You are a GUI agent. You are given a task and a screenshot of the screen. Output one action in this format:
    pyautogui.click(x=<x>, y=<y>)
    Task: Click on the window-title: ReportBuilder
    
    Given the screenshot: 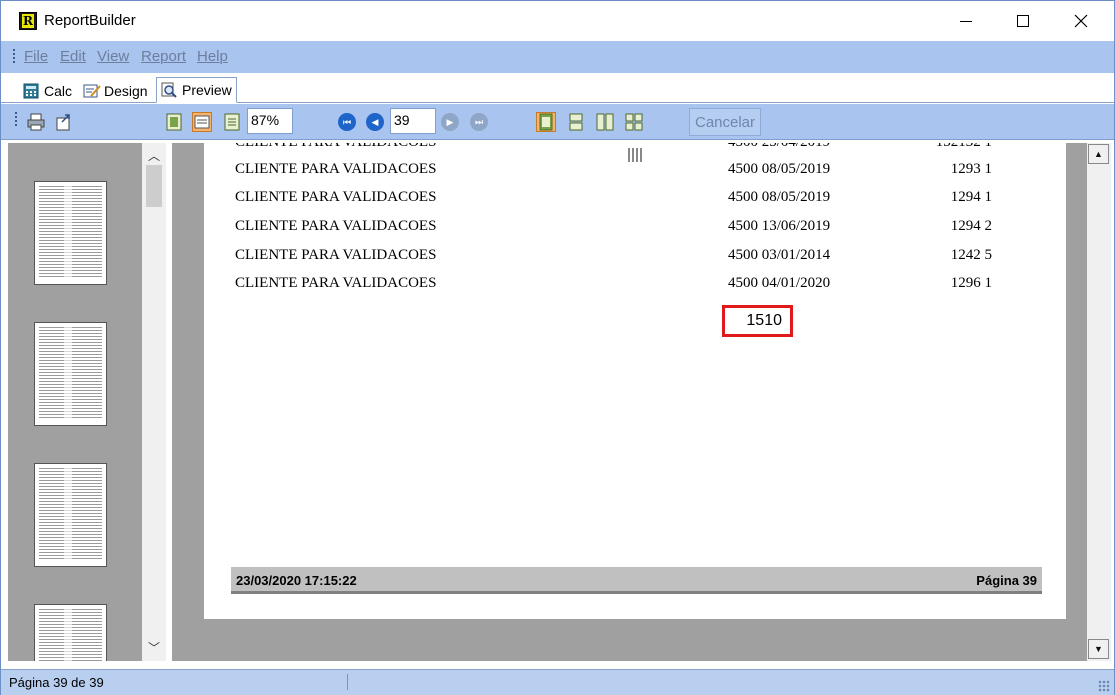 What is the action you would take?
    pyautogui.click(x=90, y=20)
    